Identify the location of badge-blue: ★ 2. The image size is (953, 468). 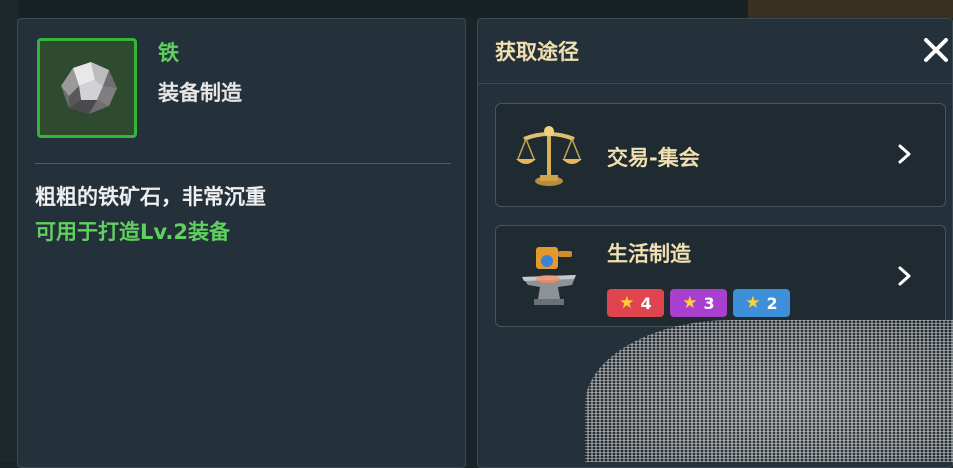
(761, 303).